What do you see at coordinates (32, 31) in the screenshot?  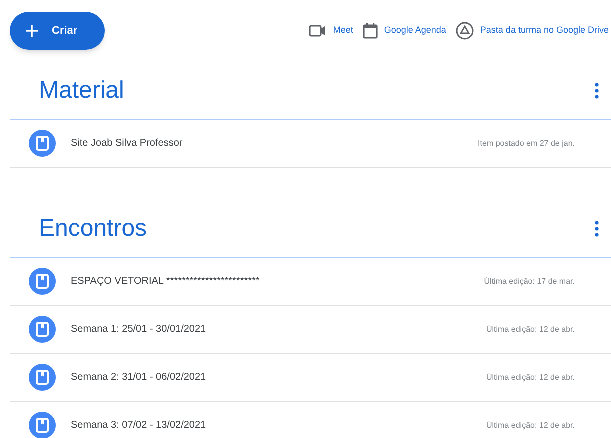 I see `plus-icon` at bounding box center [32, 31].